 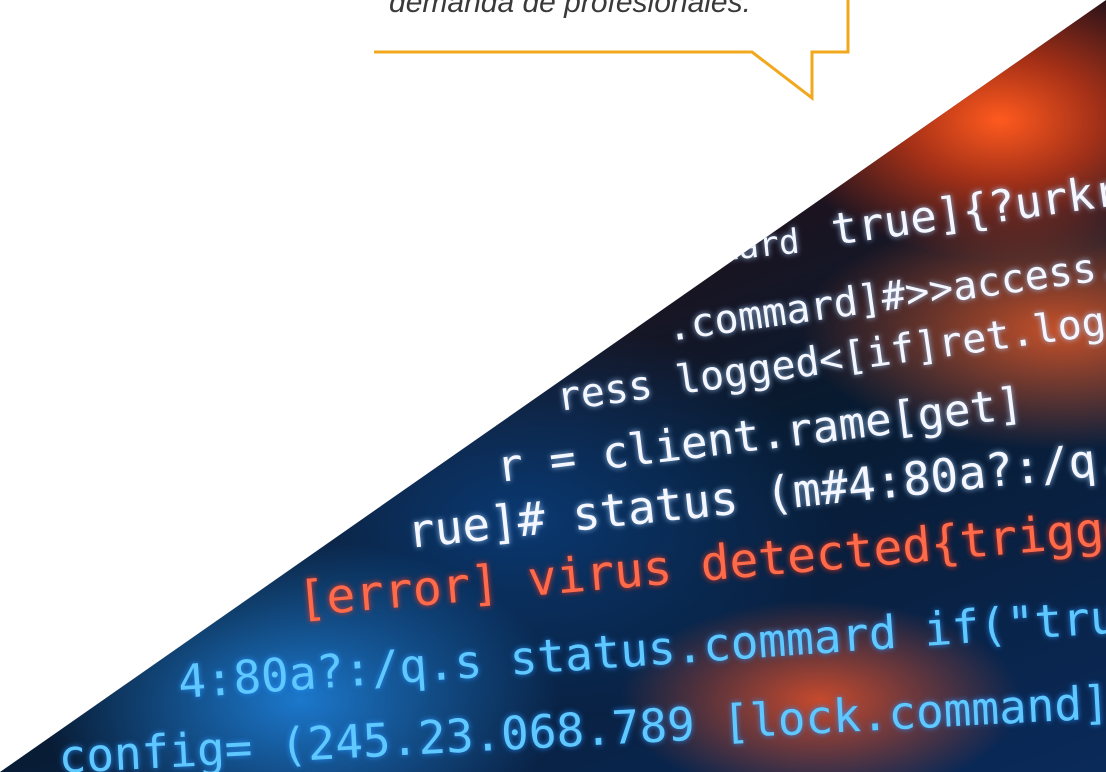 I want to click on code-line: true]{?urkro, so click(x=966, y=208).